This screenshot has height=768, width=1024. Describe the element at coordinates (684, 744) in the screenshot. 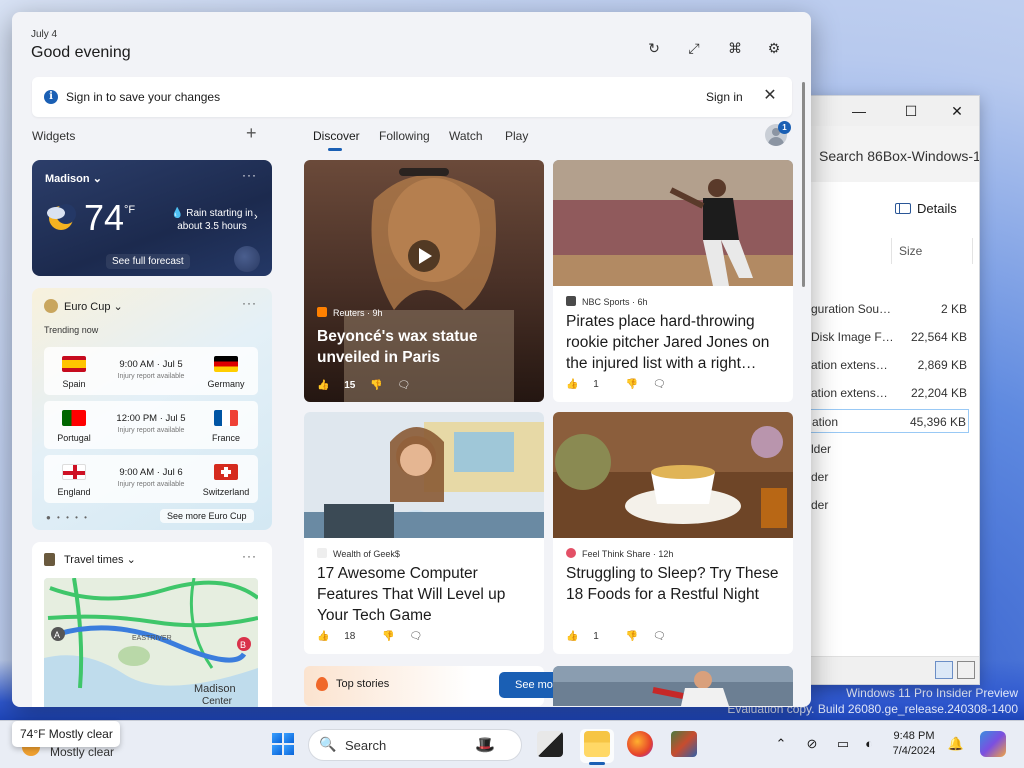

I see `86box-icon` at that location.